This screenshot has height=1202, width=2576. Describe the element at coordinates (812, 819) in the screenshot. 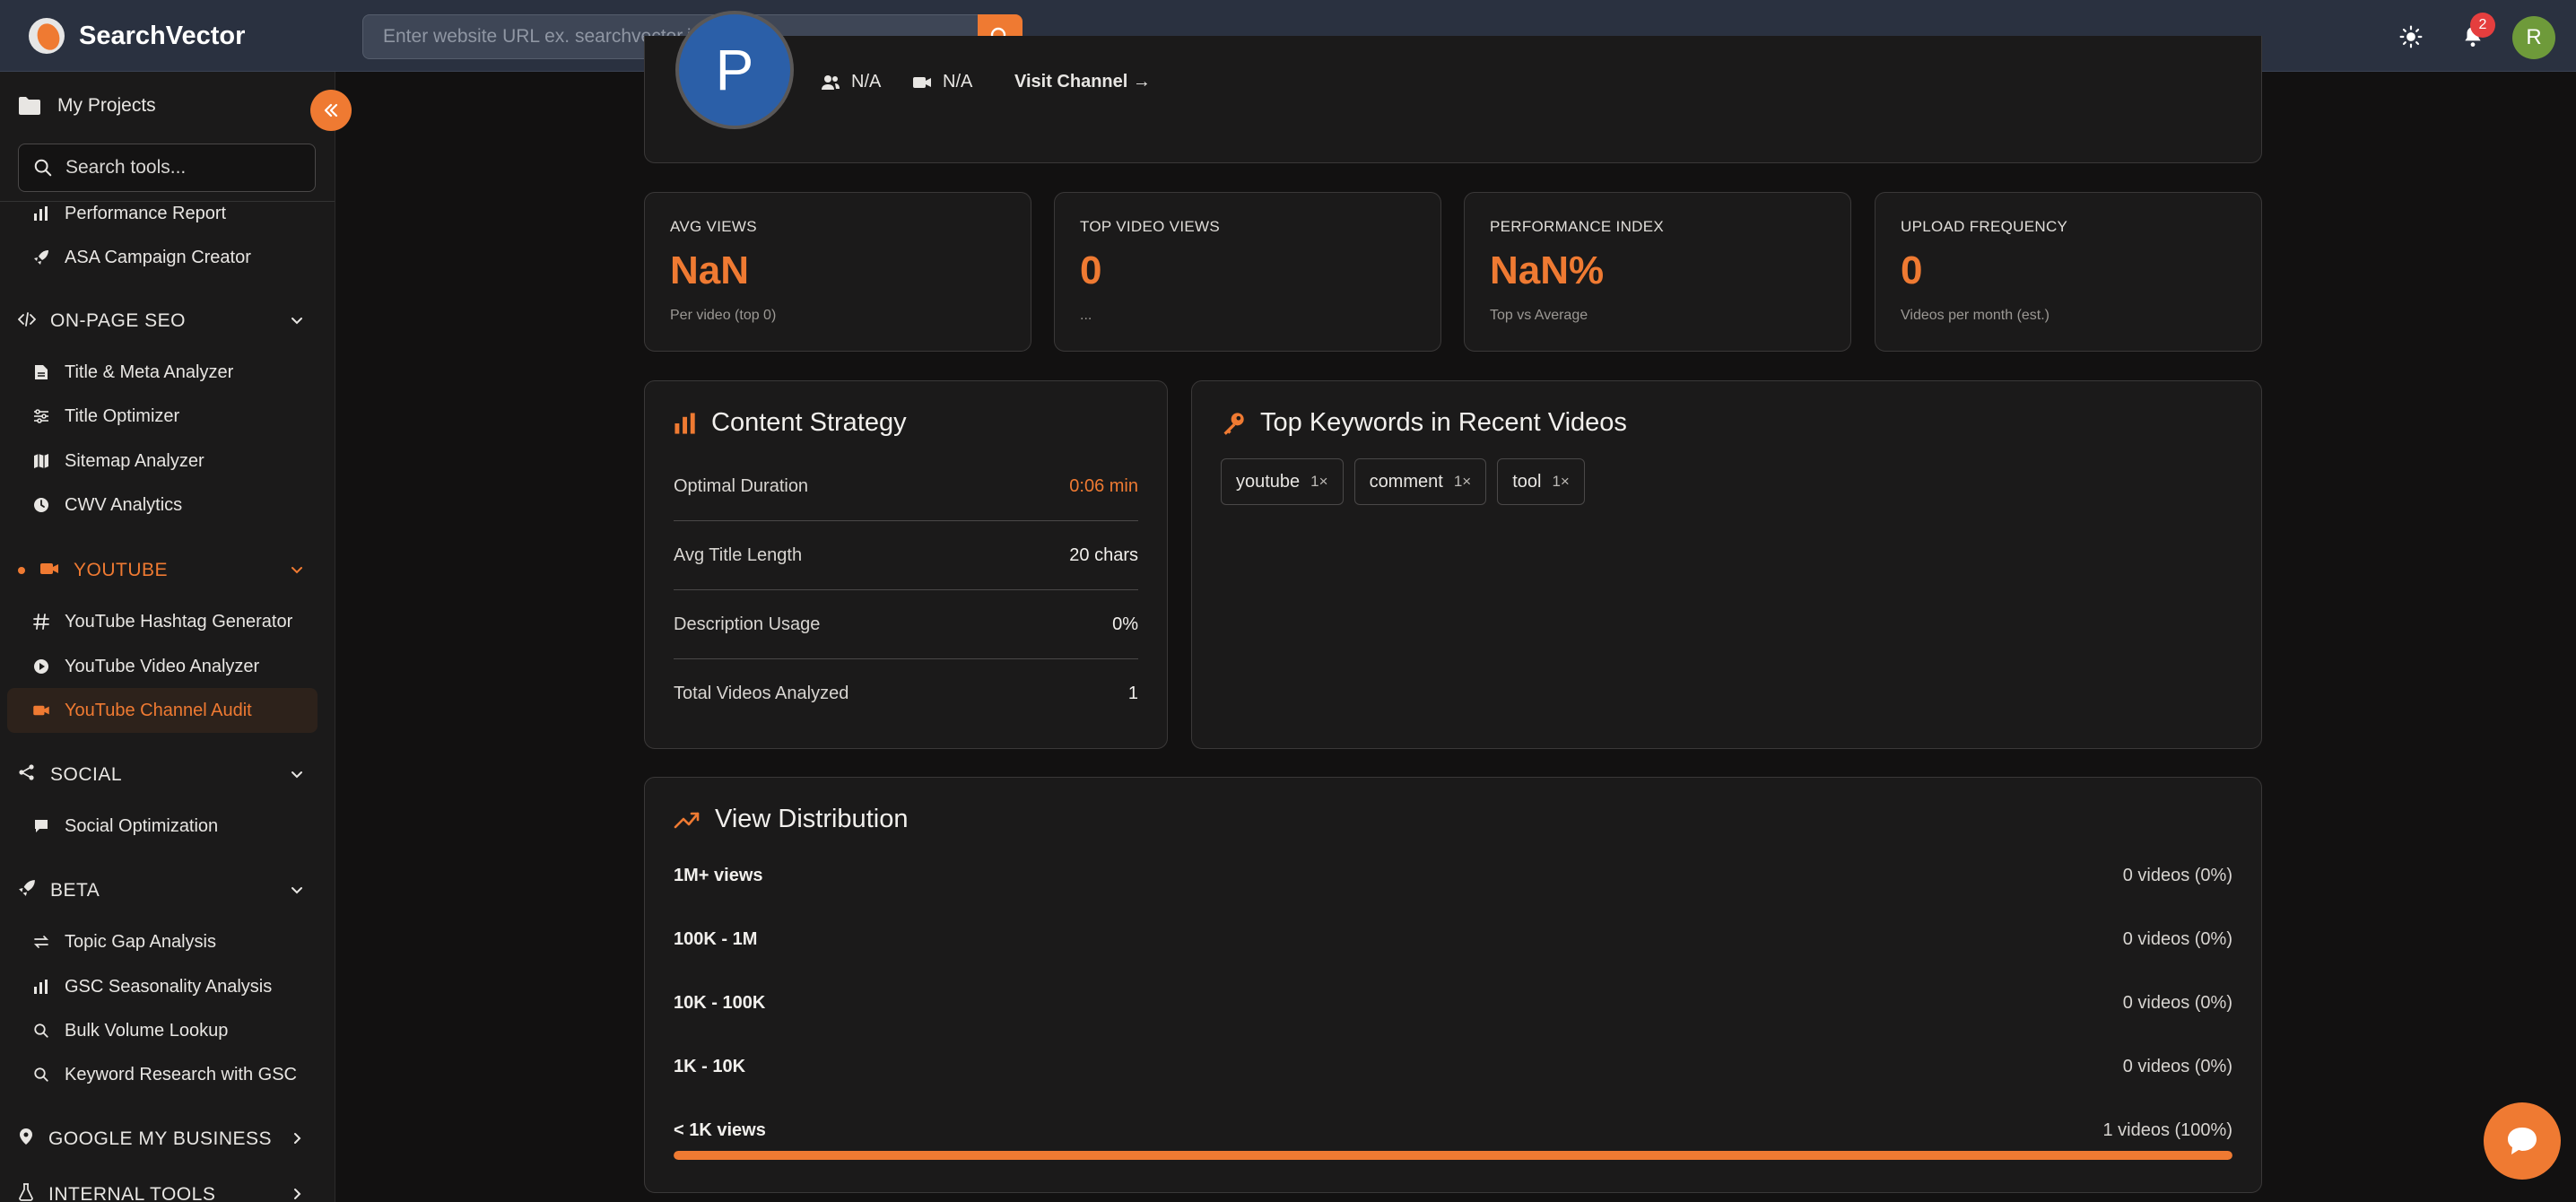

I see `panel-title-text: View Distribution` at that location.